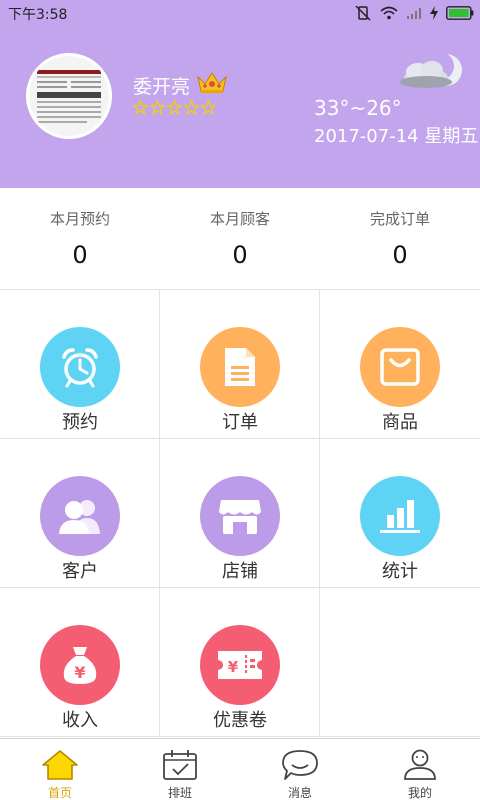 The height and width of the screenshot is (800, 480). I want to click on users-icon, so click(80, 516).